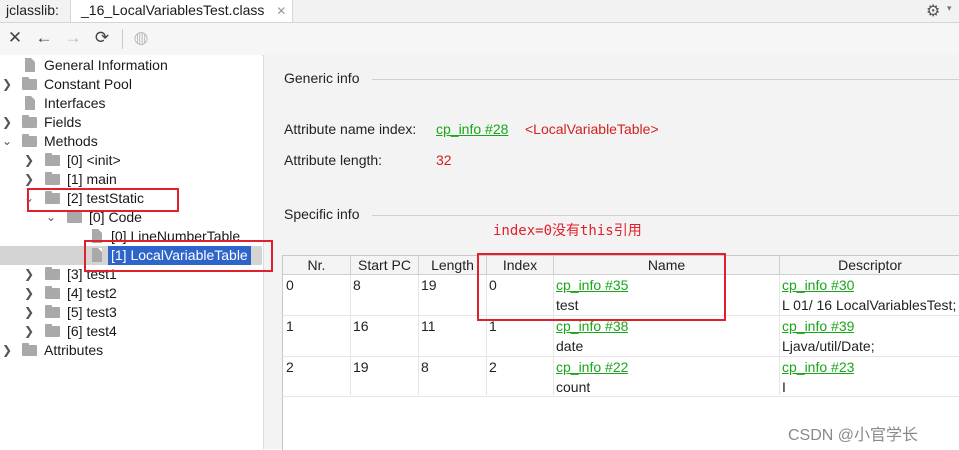 This screenshot has height=450, width=959. I want to click on tree-item-label: [1] main, so click(92, 179).